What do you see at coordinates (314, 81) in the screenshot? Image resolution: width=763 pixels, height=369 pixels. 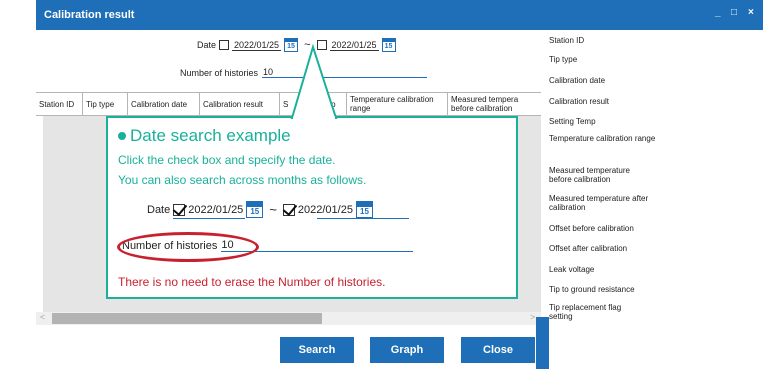 I see `callout-pointer` at bounding box center [314, 81].